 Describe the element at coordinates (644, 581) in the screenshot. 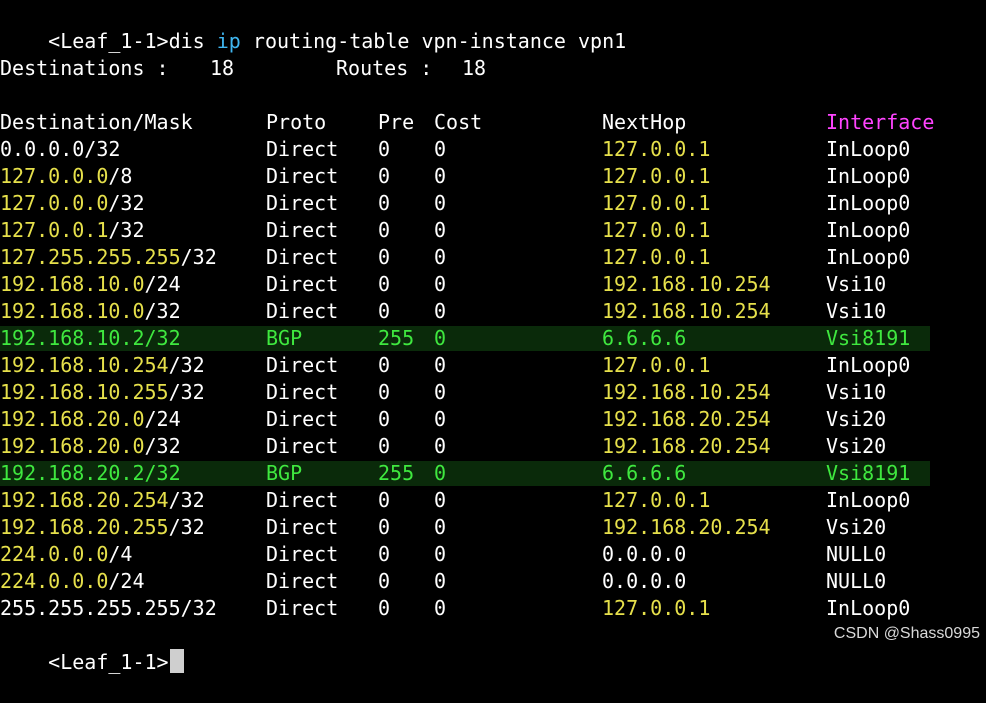

I see `cell-nexthop: 0.0.0.0` at that location.